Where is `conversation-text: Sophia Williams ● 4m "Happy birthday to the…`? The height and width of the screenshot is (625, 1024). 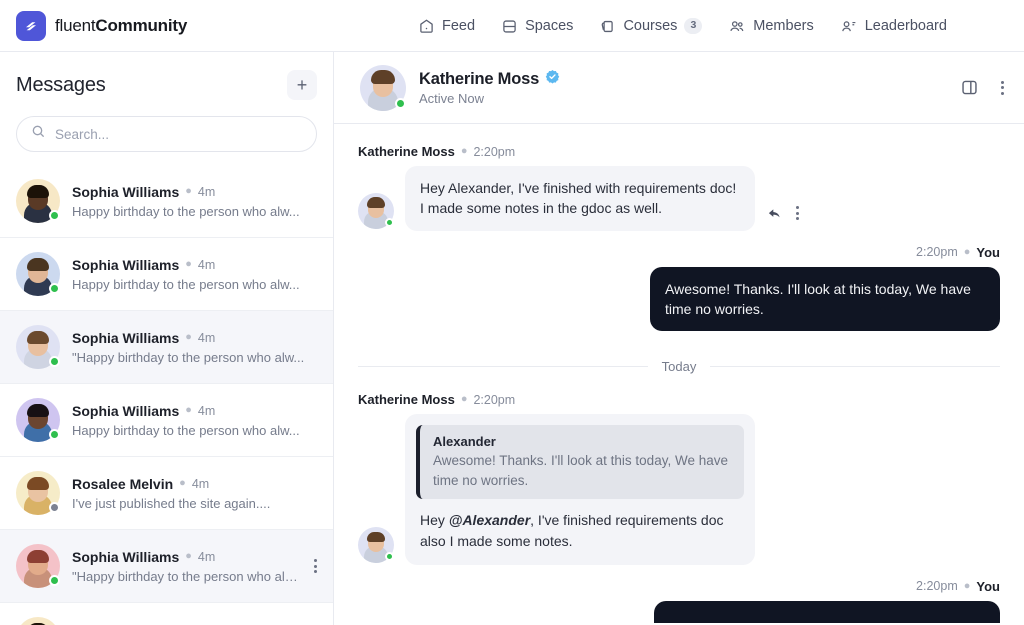 conversation-text: Sophia Williams ● 4m "Happy birthday to the… is located at coordinates (187, 566).